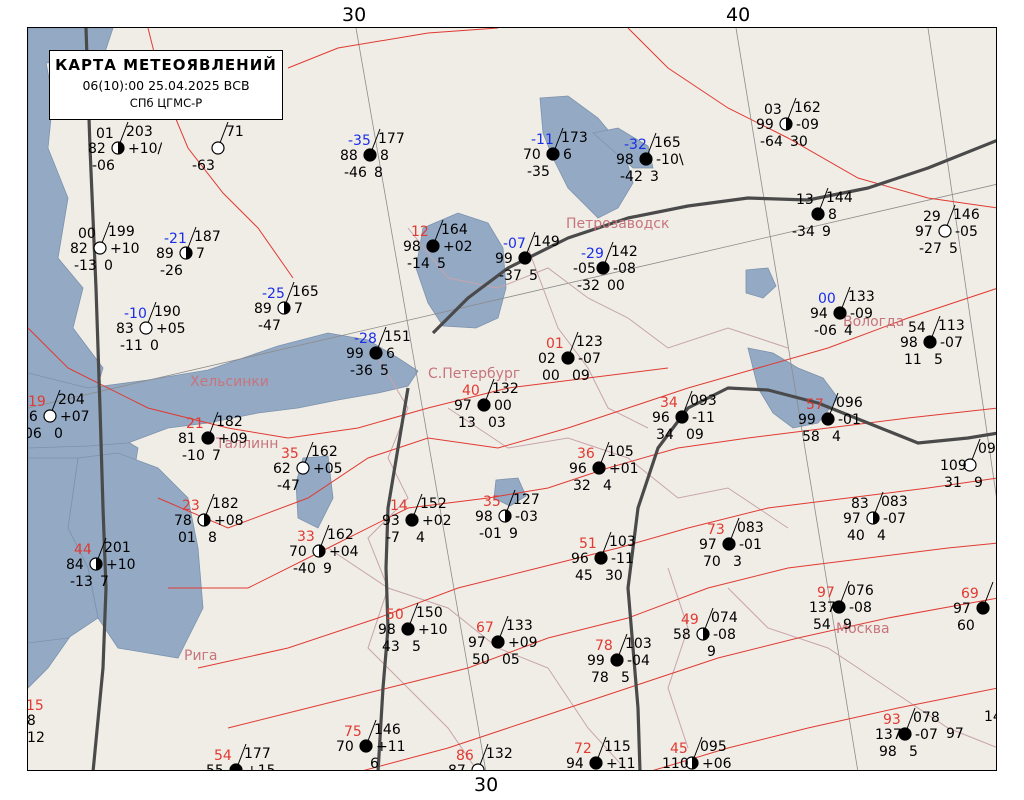 This screenshot has height=800, width=1024. What do you see at coordinates (125, 147) in the screenshot?
I see `station-s1: 01 203 82 +10/ -06` at bounding box center [125, 147].